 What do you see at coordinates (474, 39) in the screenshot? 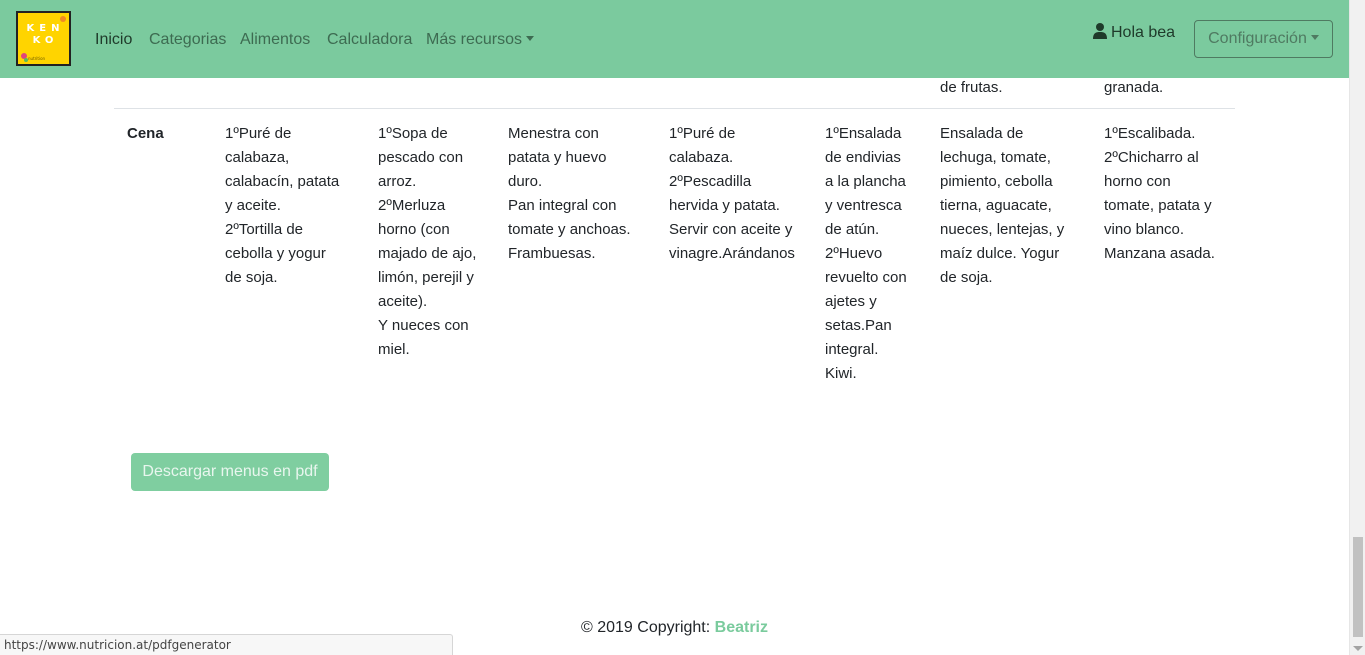
I see `nav-dropdown-label: Más recursos` at bounding box center [474, 39].